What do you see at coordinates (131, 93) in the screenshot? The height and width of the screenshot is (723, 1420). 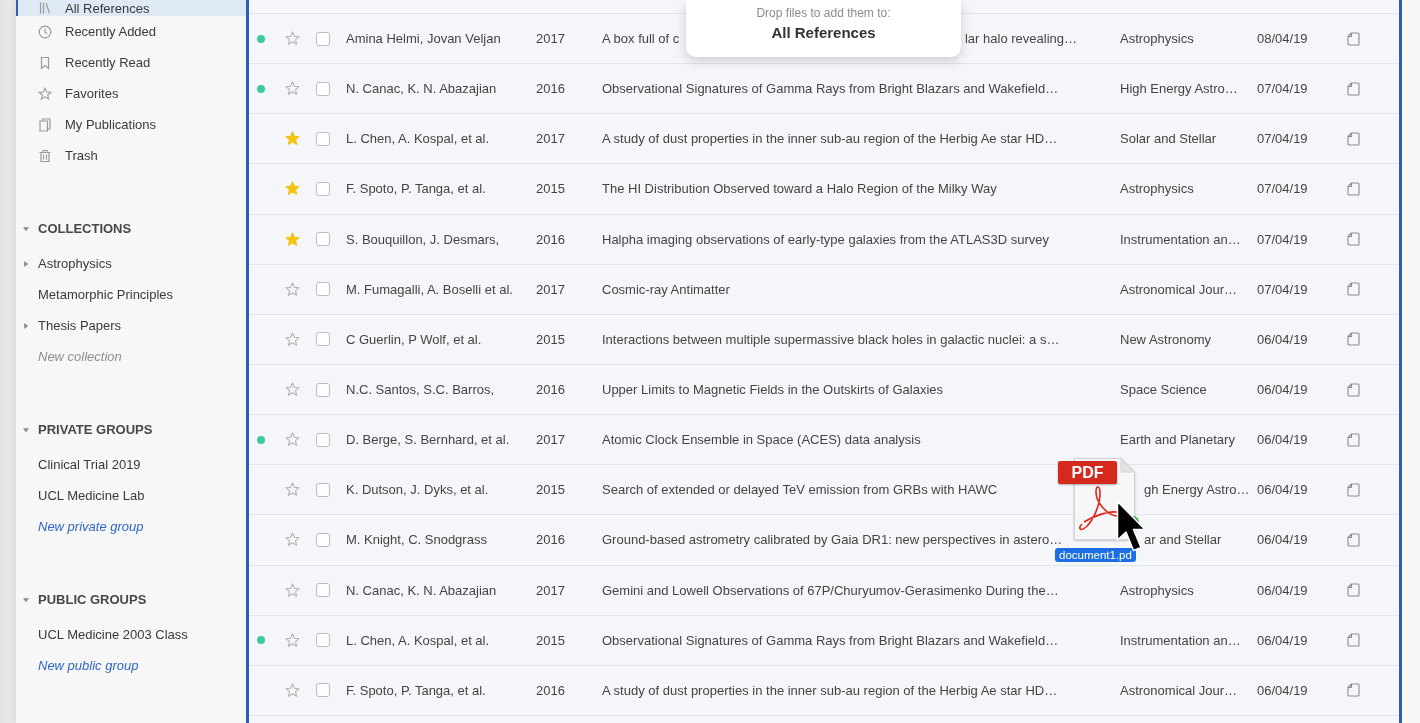 I see `sidebar-item: Favorites` at bounding box center [131, 93].